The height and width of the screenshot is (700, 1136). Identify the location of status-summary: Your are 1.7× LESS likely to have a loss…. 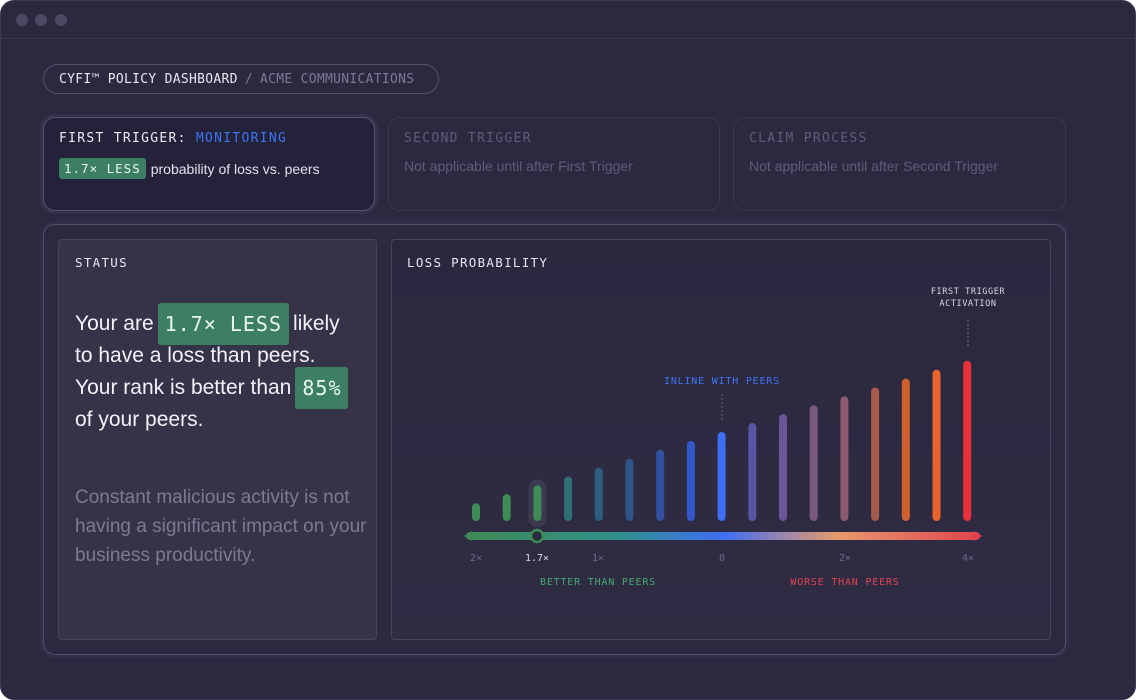
(225, 369).